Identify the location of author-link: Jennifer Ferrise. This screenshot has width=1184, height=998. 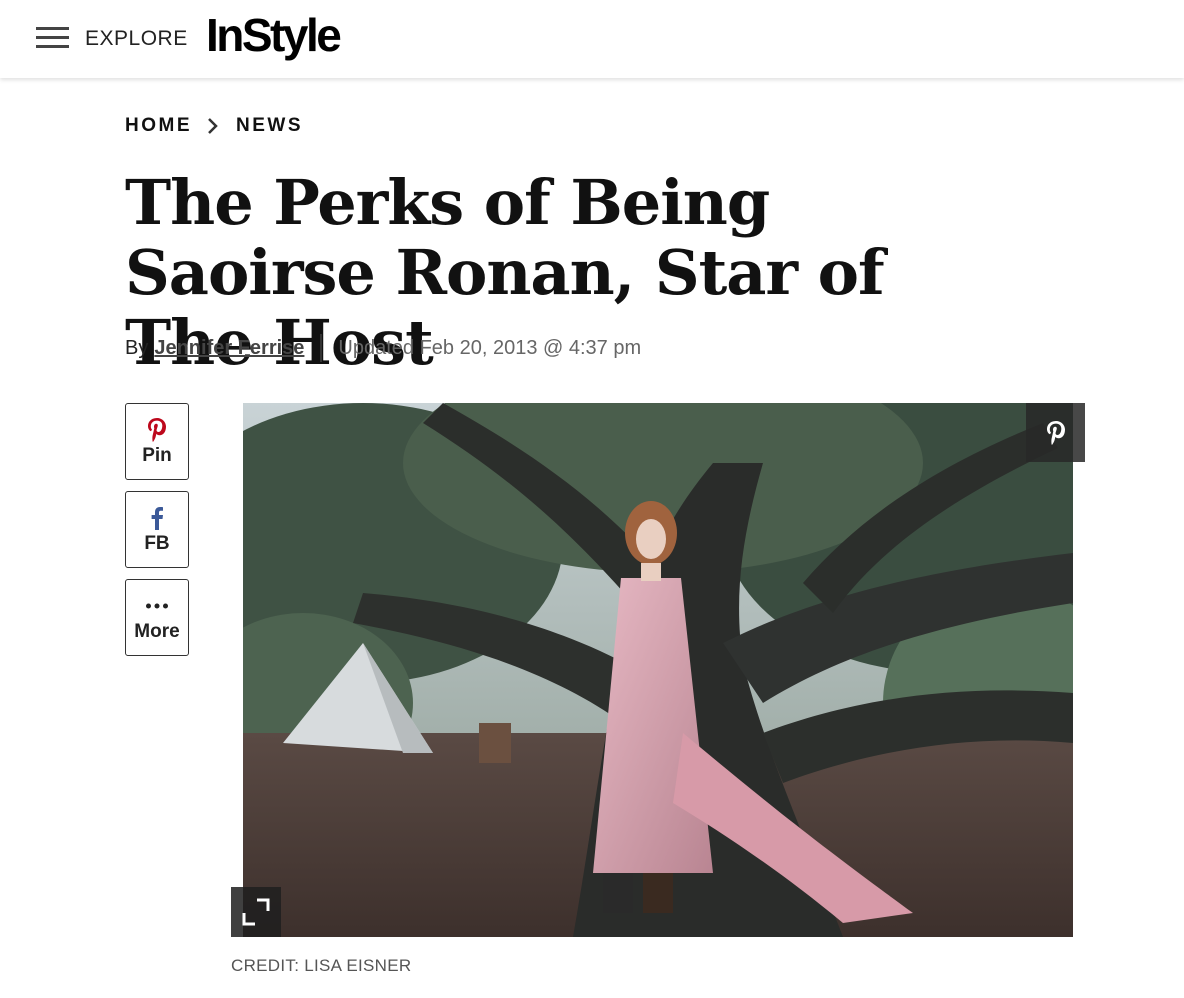
(229, 348).